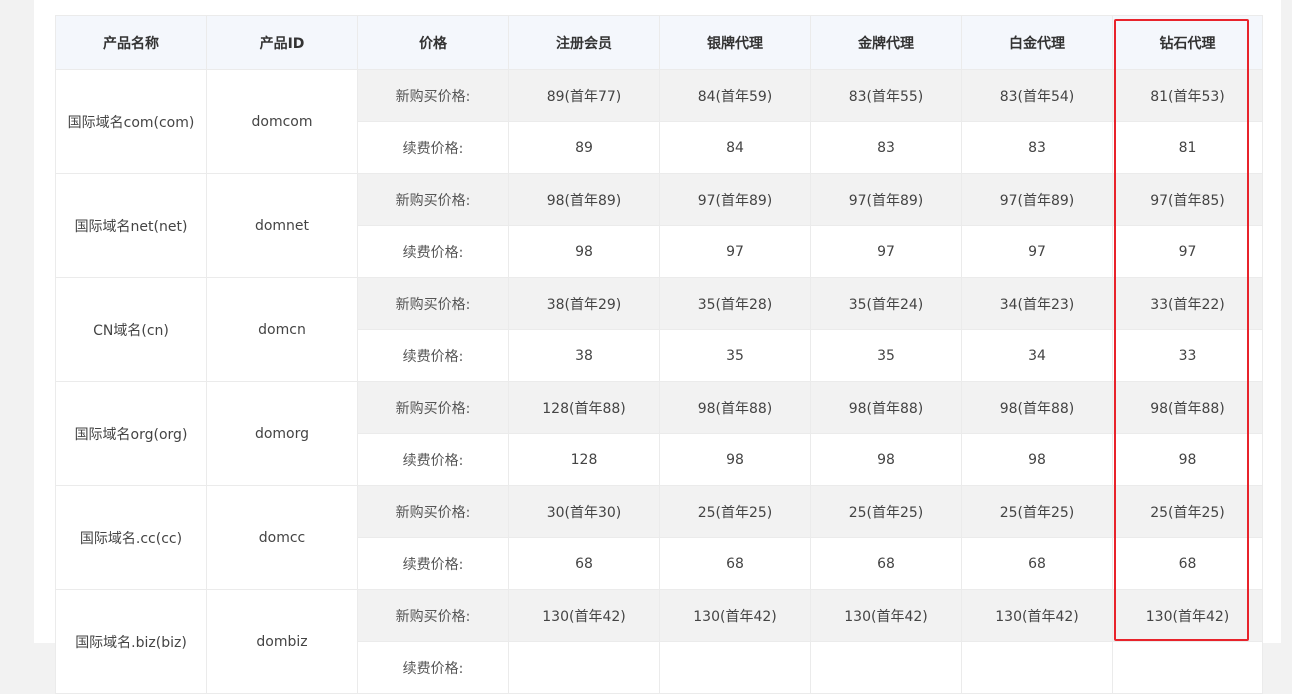  What do you see at coordinates (131, 433) in the screenshot?
I see `product-name: 国际域名org(org)` at bounding box center [131, 433].